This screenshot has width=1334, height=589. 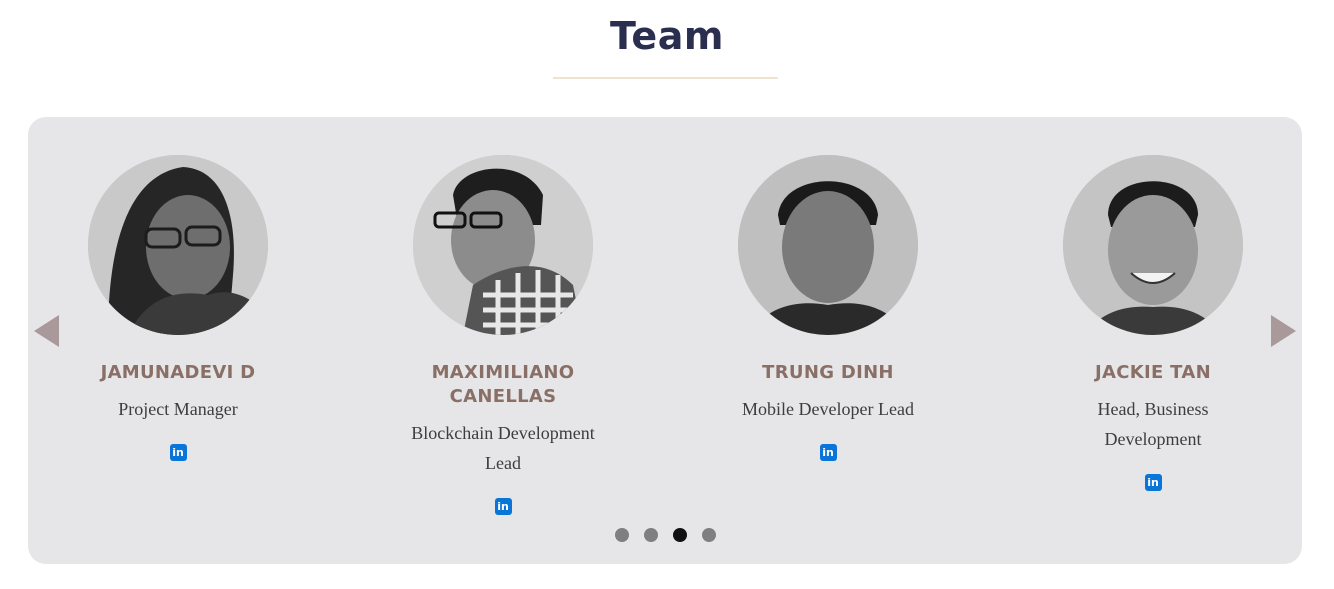 What do you see at coordinates (828, 409) in the screenshot?
I see `member-role: Mobile Developer Lead` at bounding box center [828, 409].